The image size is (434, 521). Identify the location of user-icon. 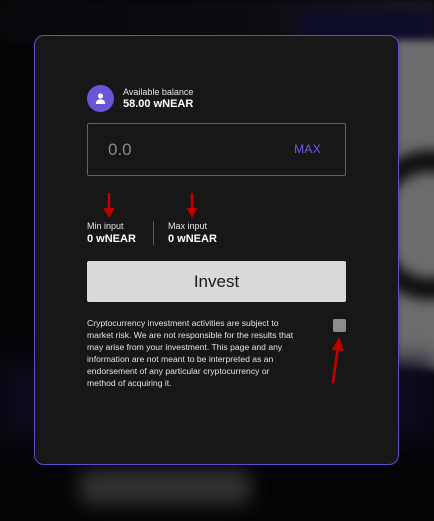
(100, 98).